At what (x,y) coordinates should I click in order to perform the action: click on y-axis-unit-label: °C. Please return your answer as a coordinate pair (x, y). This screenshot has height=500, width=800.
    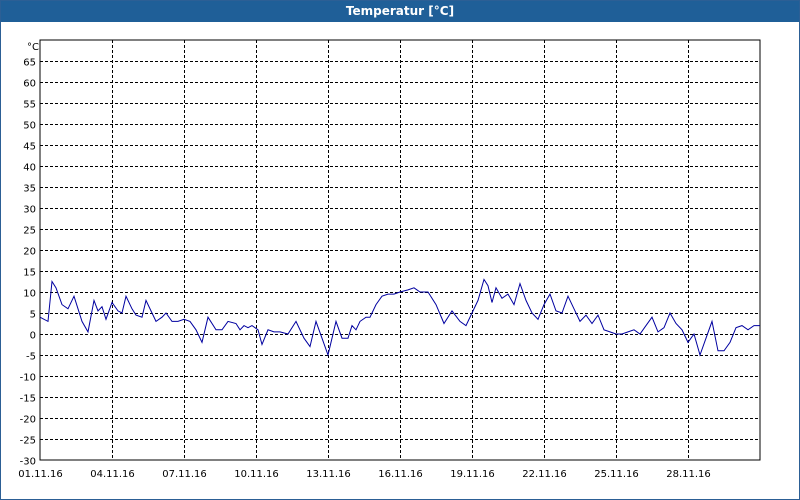
    Looking at the image, I should click on (33, 47).